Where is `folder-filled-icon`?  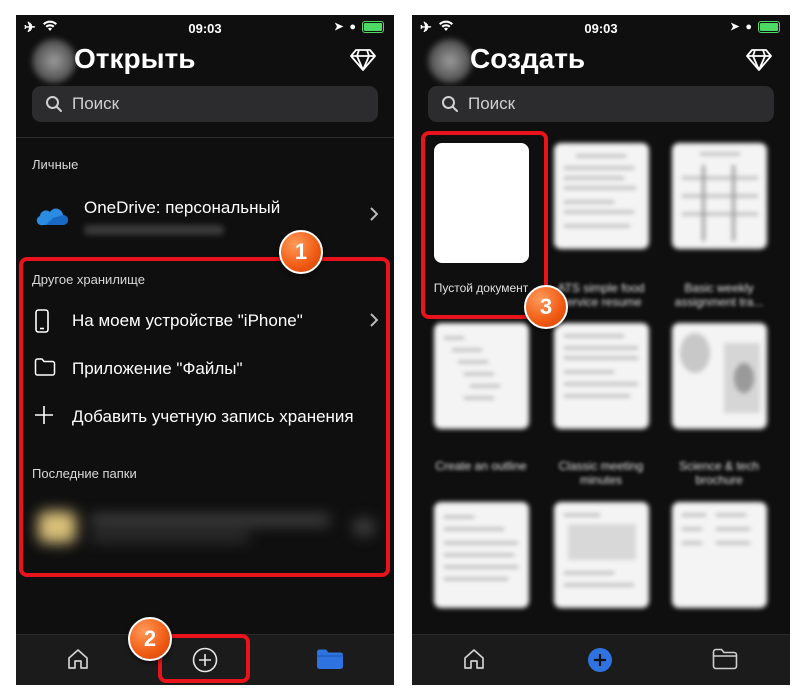 folder-filled-icon is located at coordinates (330, 659).